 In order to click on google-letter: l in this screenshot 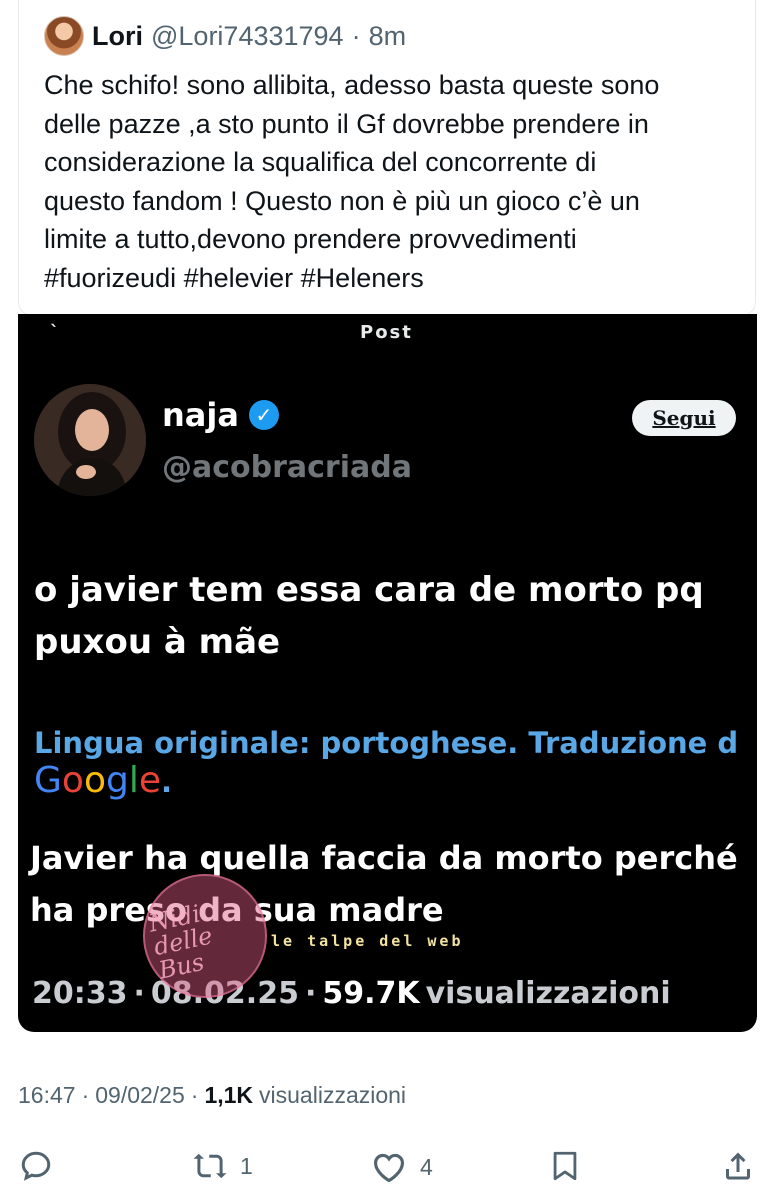, I will do `click(133, 780)`.